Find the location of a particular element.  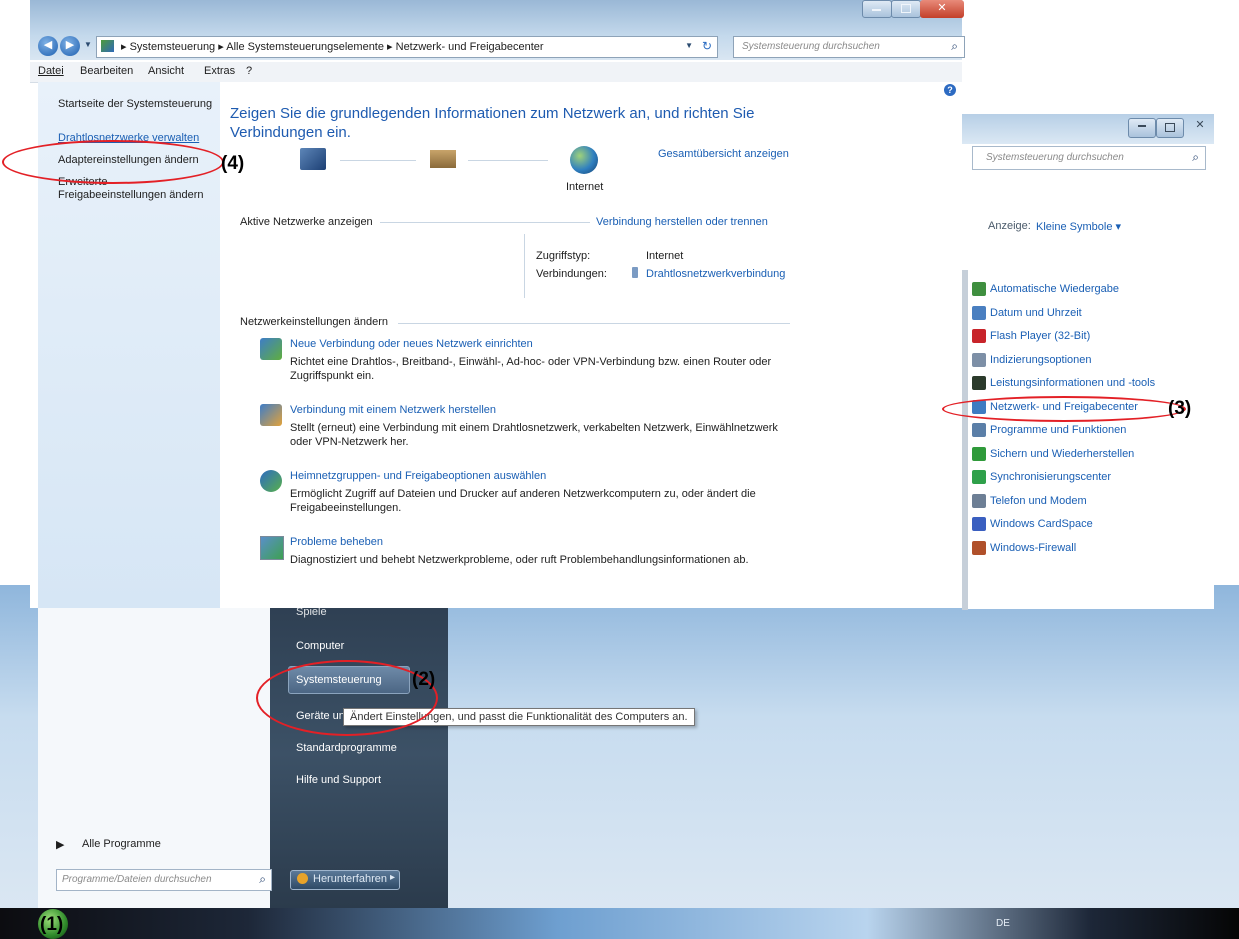

internet-label: Internet is located at coordinates (585, 187).